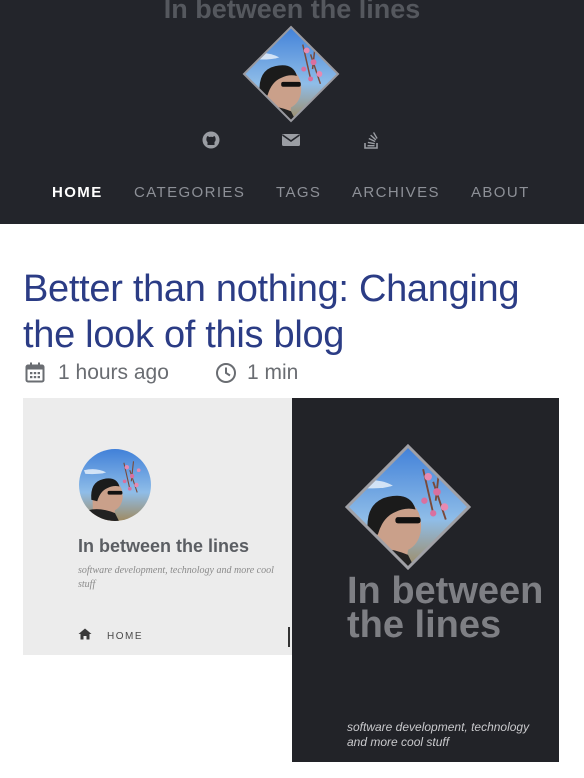  Describe the element at coordinates (164, 546) in the screenshot. I see `old-site-title: In between the lines` at that location.